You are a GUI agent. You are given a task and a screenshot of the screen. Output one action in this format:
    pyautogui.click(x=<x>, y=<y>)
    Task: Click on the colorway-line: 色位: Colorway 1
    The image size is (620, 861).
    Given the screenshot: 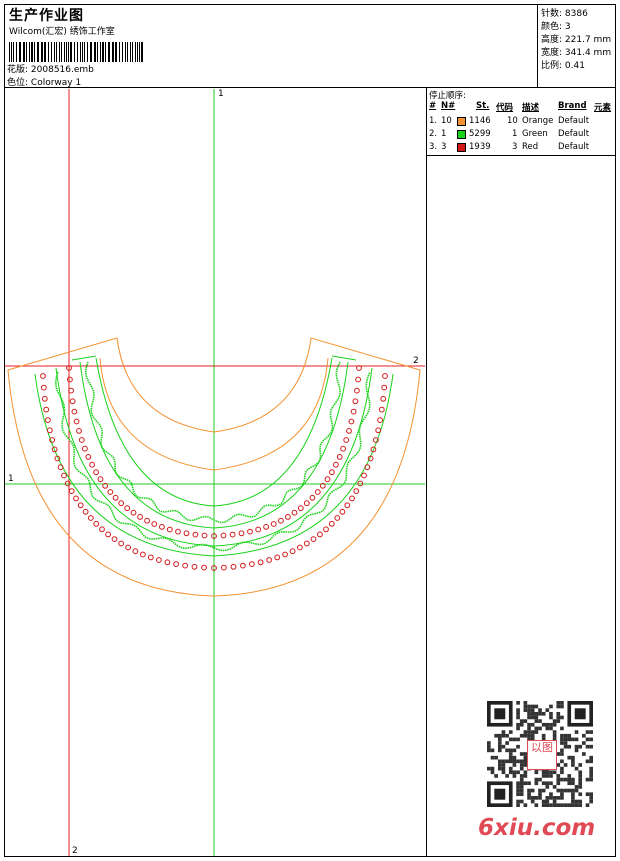 What is the action you would take?
    pyautogui.click(x=44, y=81)
    